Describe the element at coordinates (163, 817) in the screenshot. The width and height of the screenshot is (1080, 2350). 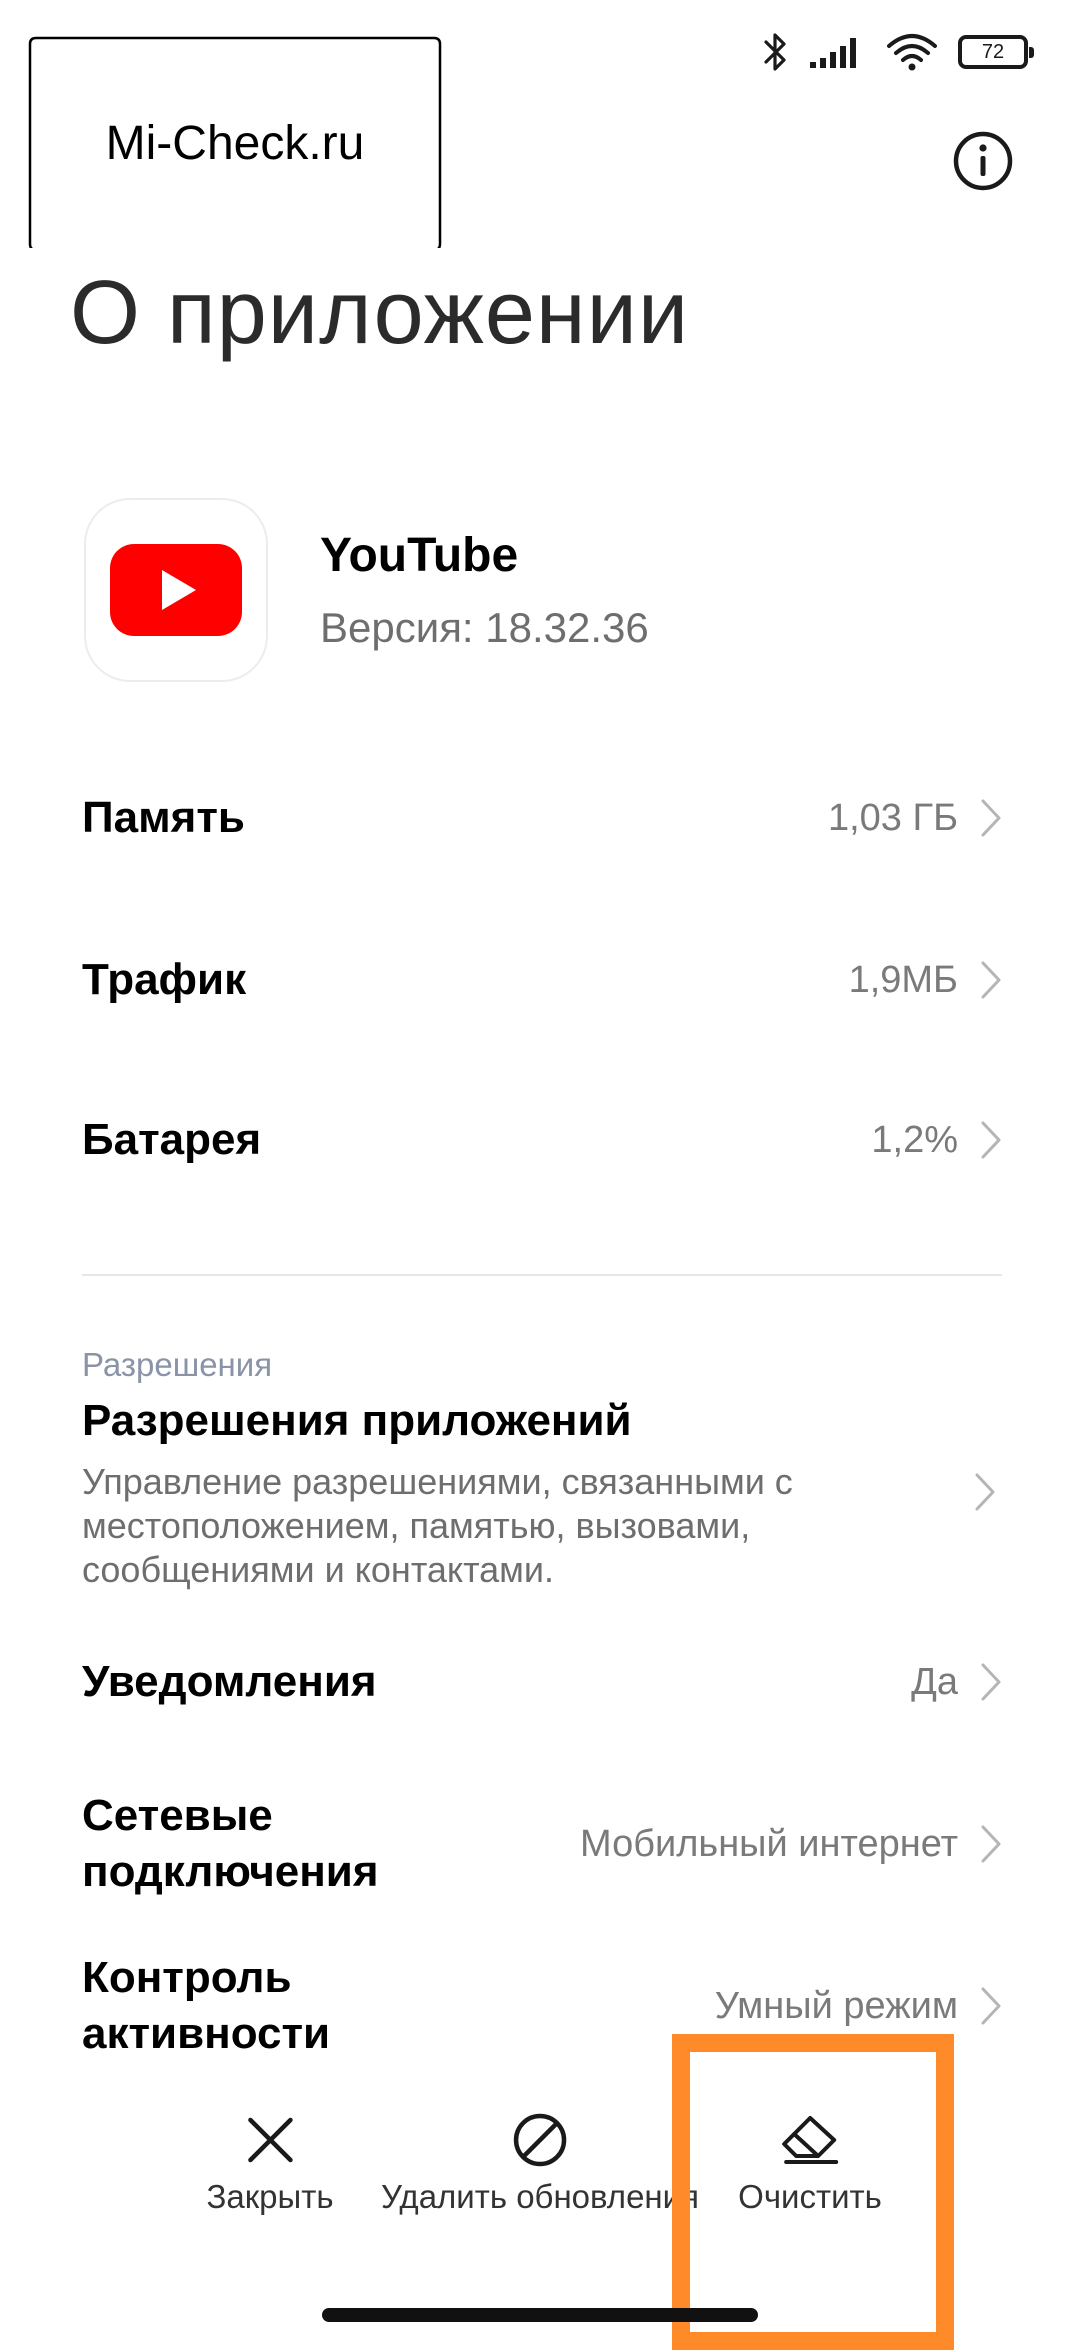
I see `row-title: Память` at that location.